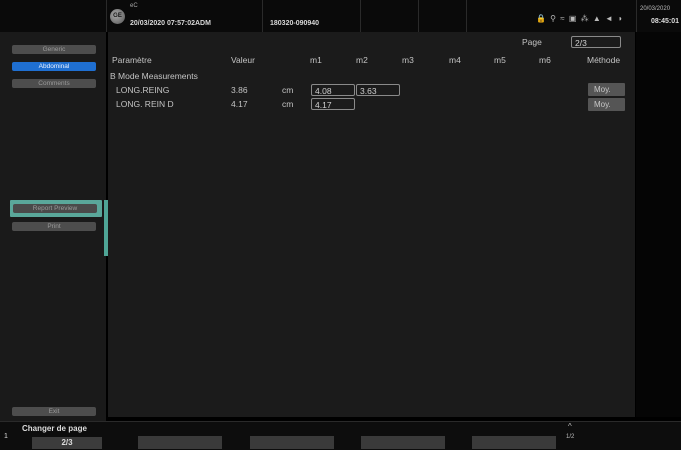  What do you see at coordinates (596, 42) in the screenshot?
I see `page-field: 2/3` at bounding box center [596, 42].